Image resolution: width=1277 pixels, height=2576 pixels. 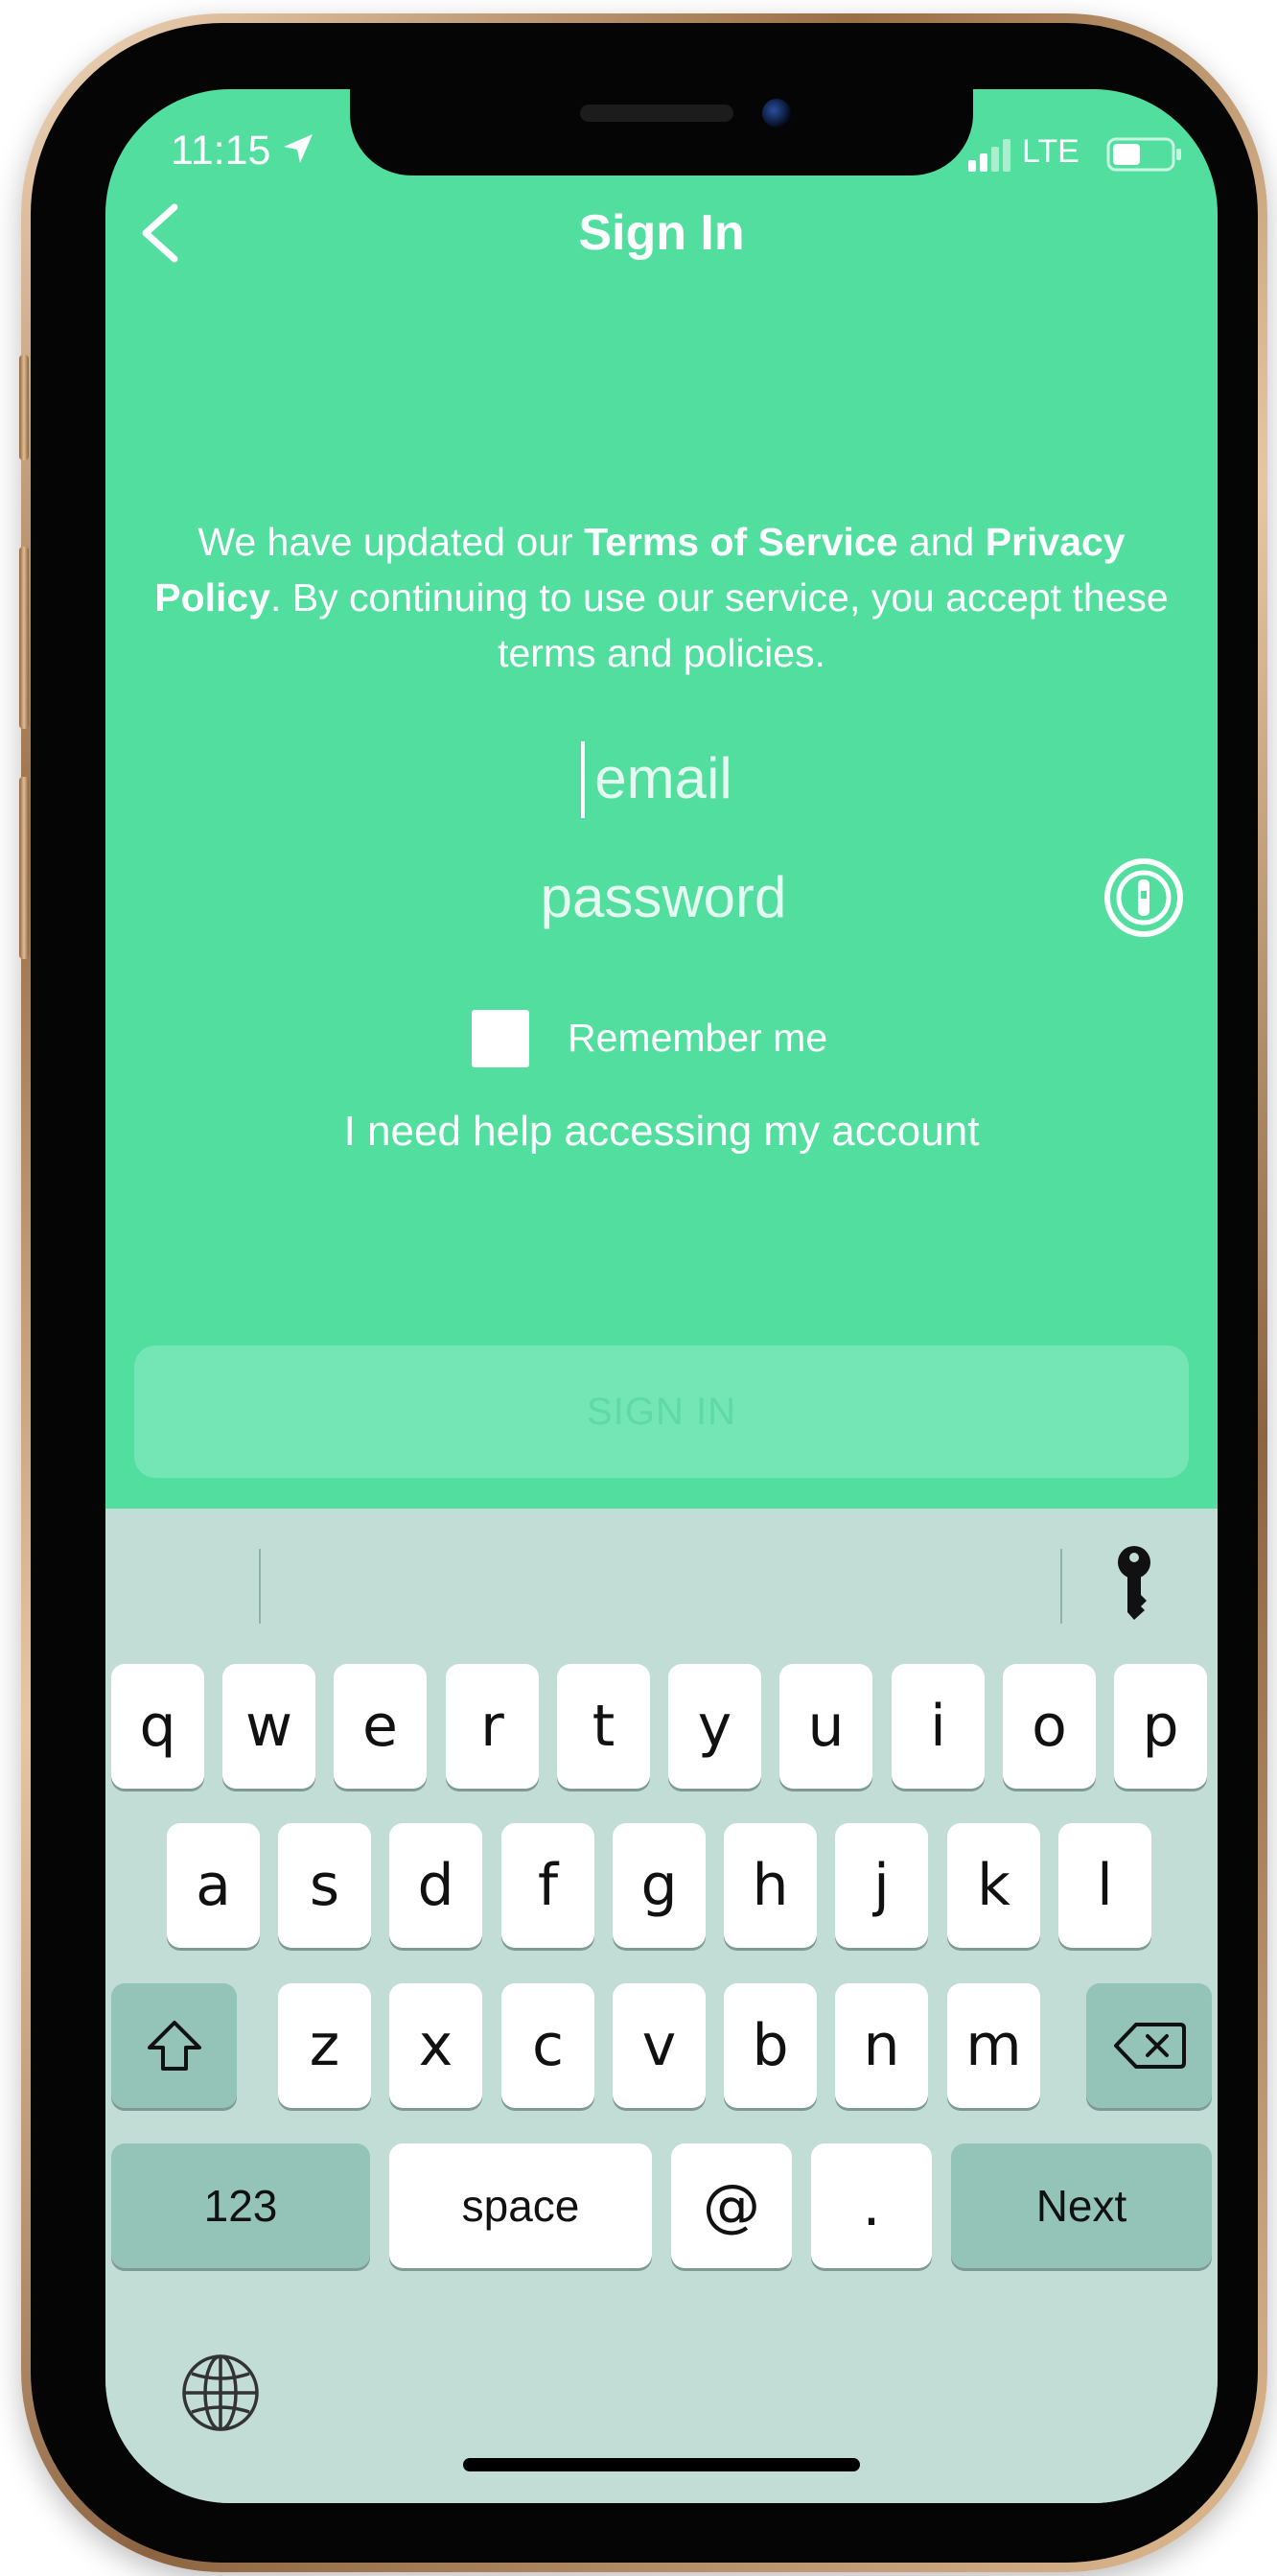 I want to click on battery-icon, so click(x=1143, y=154).